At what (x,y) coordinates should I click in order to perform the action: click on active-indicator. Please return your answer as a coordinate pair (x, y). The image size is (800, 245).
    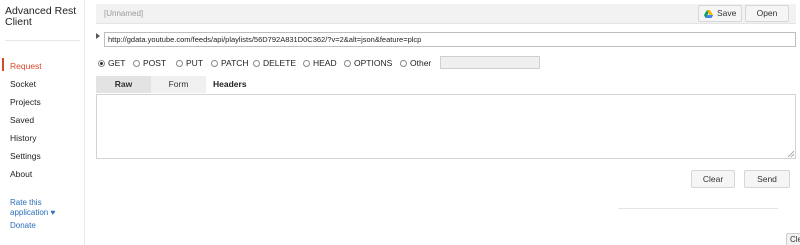
    Looking at the image, I should click on (3, 64).